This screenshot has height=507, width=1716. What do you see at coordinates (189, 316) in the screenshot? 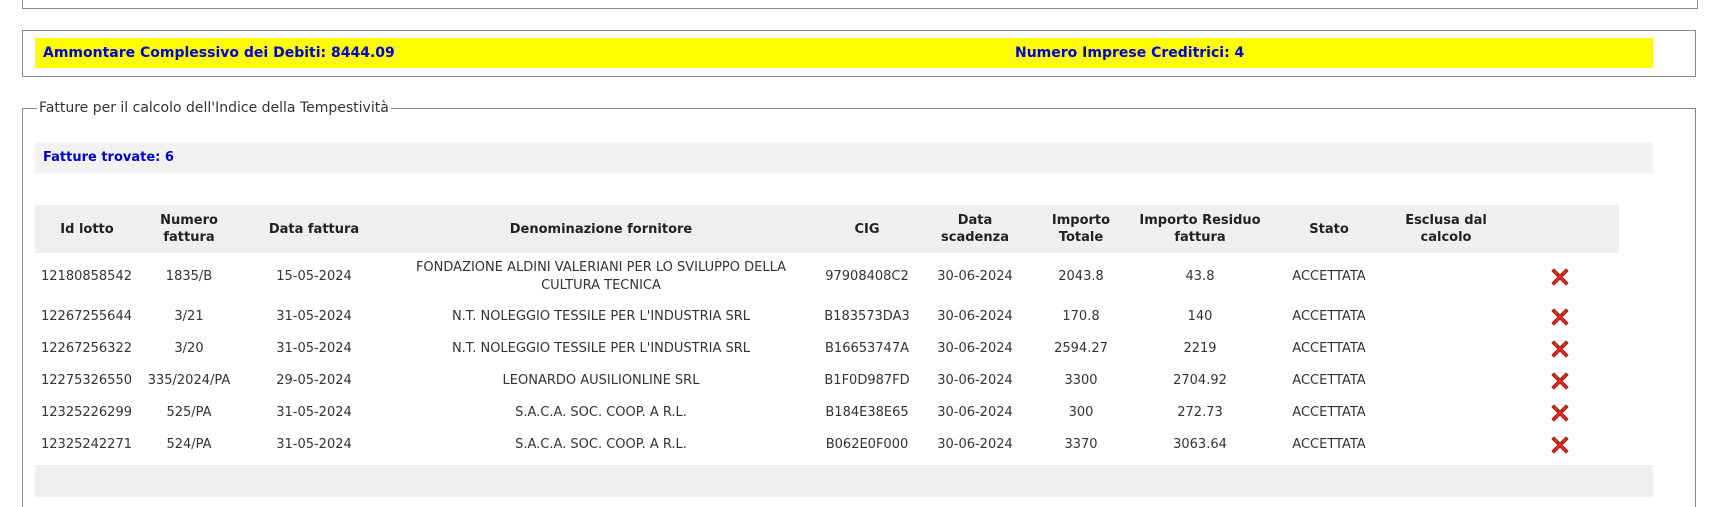
I see `cell-numero-fattura: 3/21` at bounding box center [189, 316].